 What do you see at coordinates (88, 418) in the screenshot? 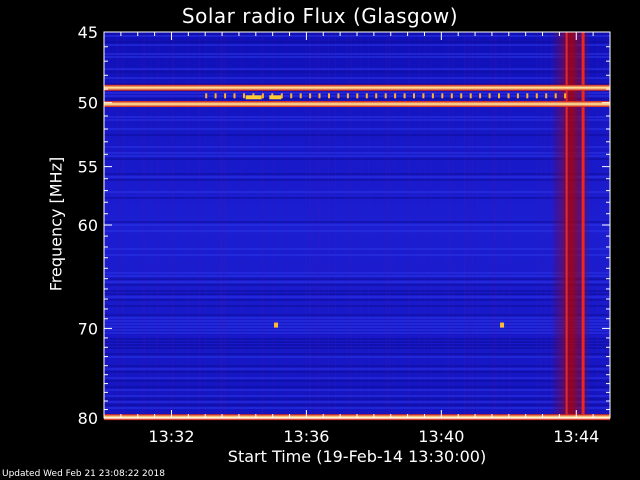
I see `y-tick-label: 80` at bounding box center [88, 418].